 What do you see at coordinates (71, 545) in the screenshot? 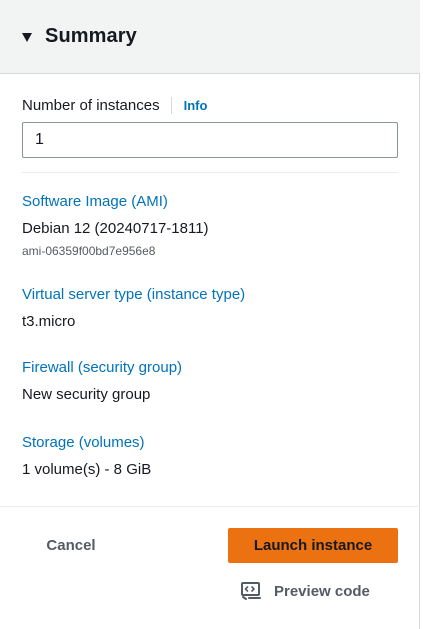
I see `cancel-button: Cancel` at bounding box center [71, 545].